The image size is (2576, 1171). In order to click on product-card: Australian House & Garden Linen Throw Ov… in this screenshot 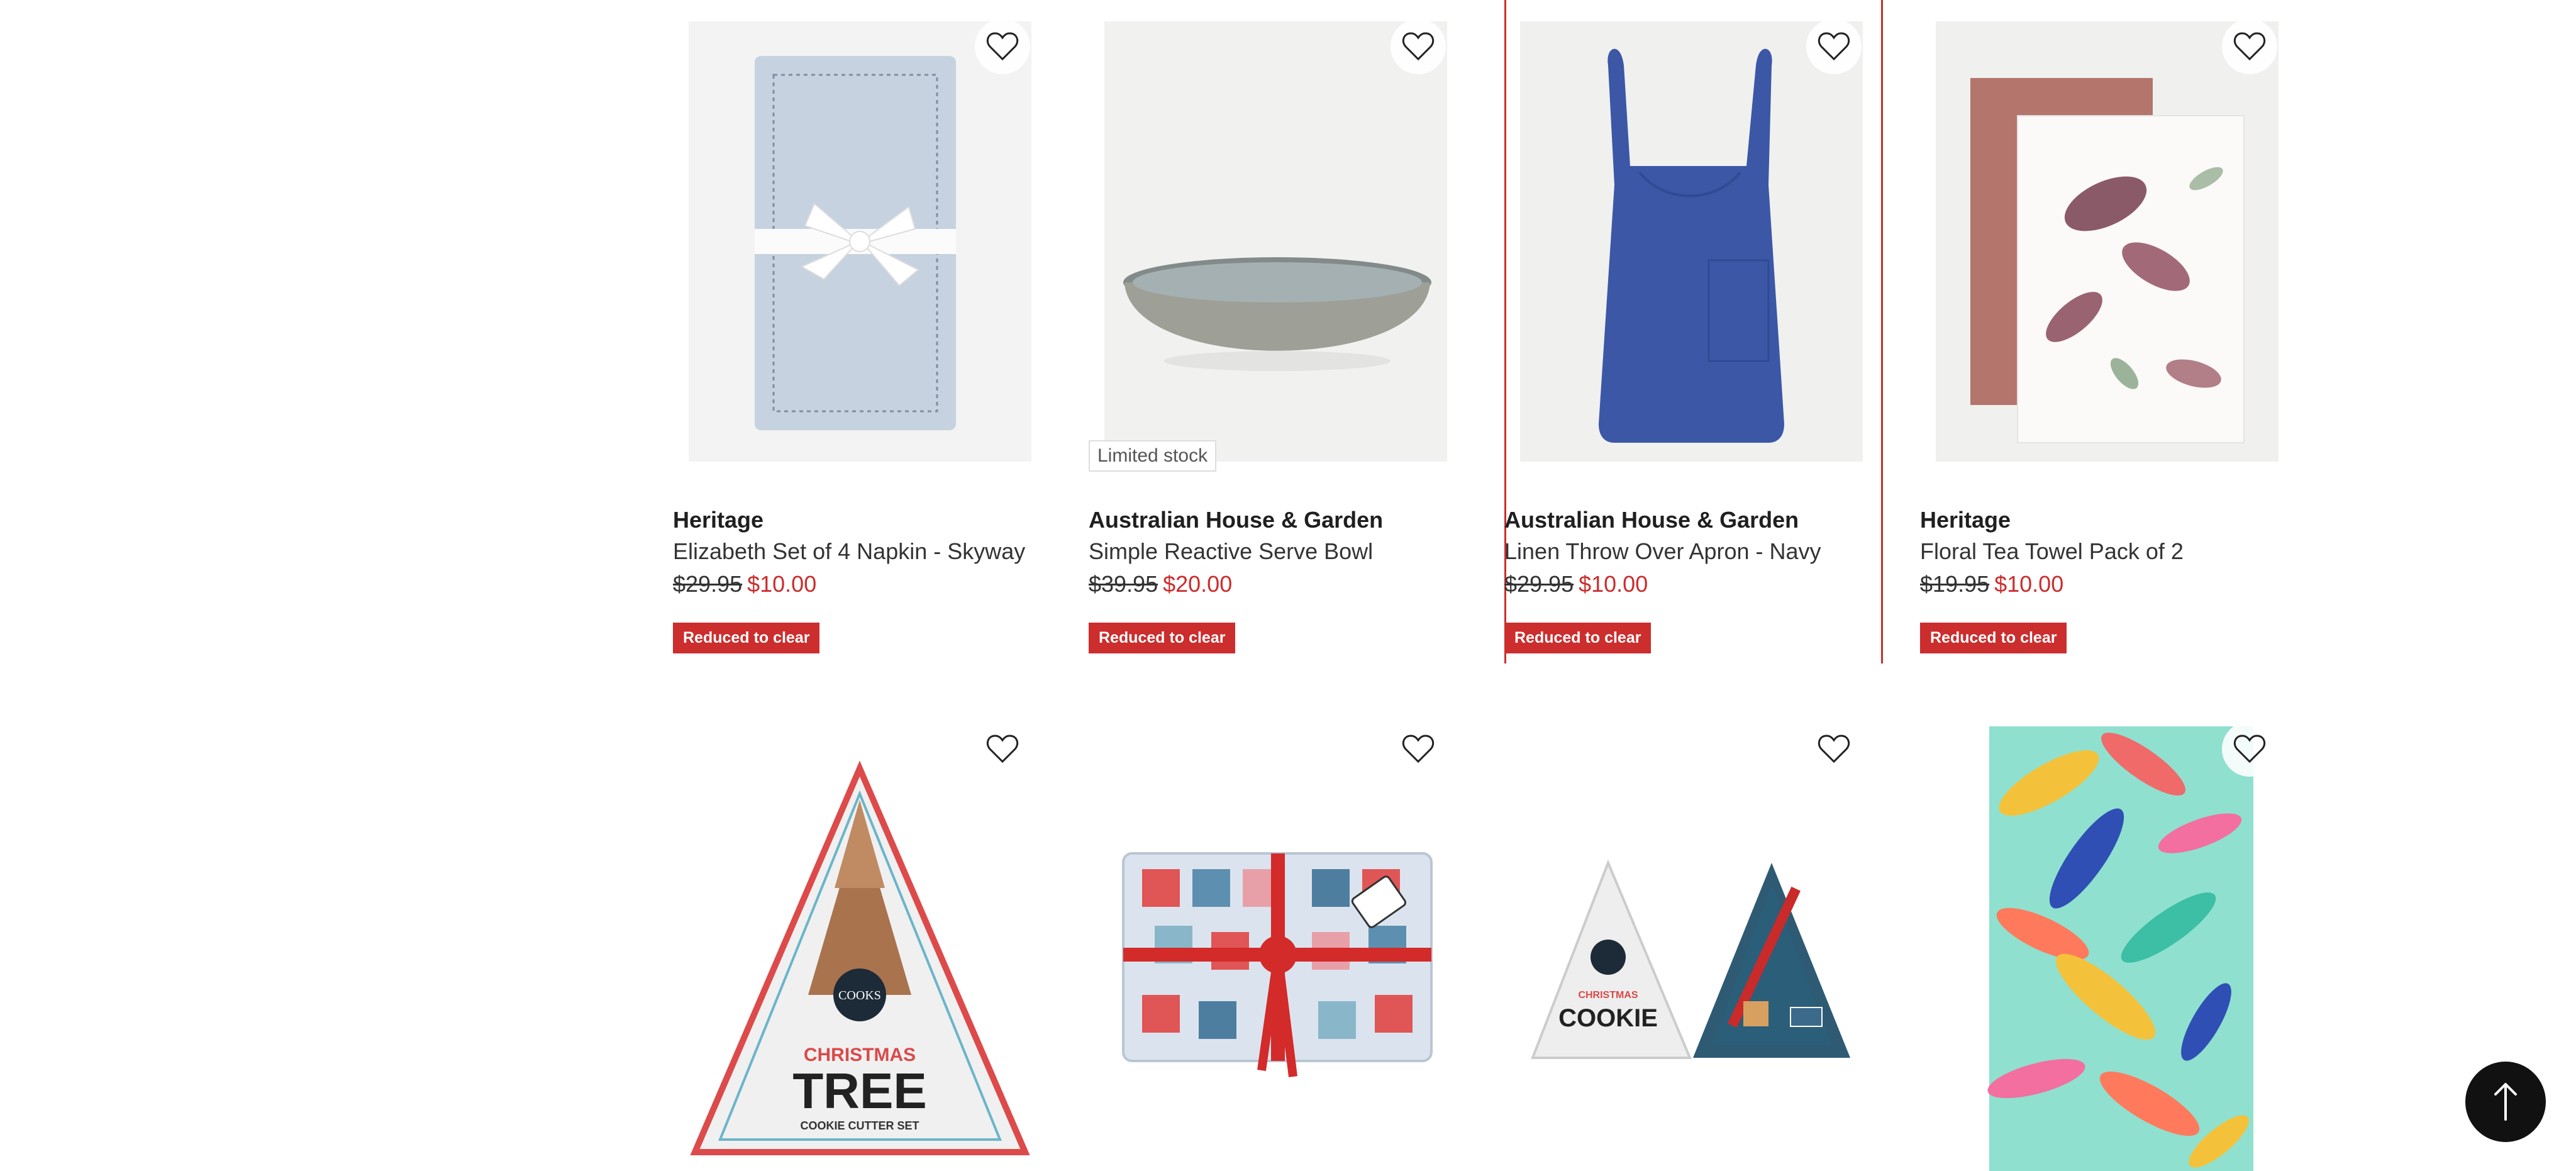, I will do `click(1693, 333)`.